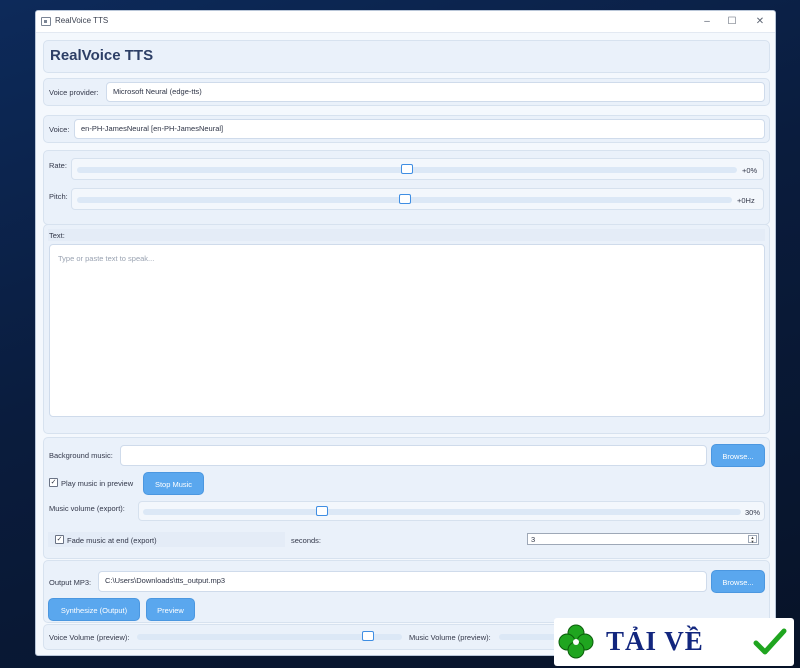 This screenshot has height=668, width=800. I want to click on background-music-label: Background music:, so click(81, 455).